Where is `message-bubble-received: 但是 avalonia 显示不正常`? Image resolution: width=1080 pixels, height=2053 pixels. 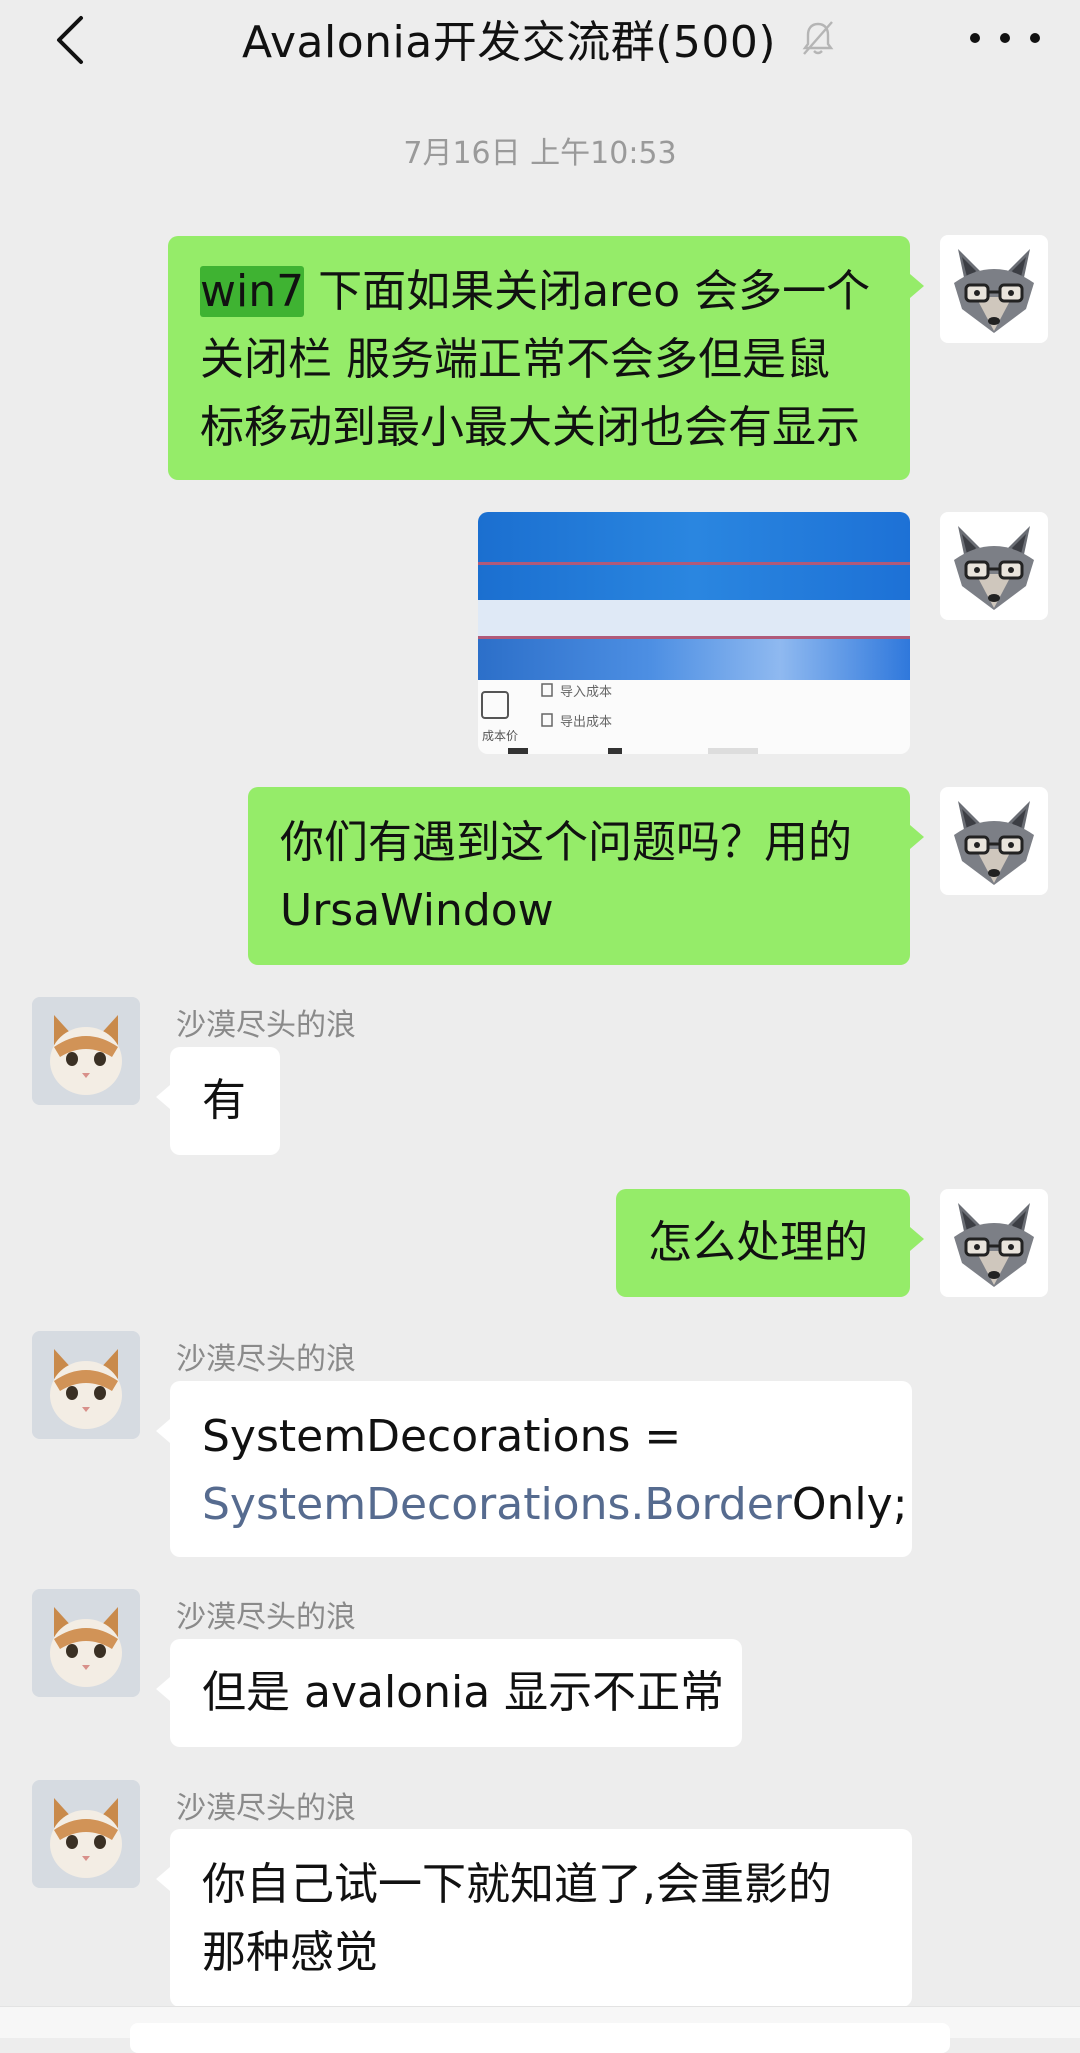
message-bubble-received: 但是 avalonia 显示不正常 is located at coordinates (449, 1693).